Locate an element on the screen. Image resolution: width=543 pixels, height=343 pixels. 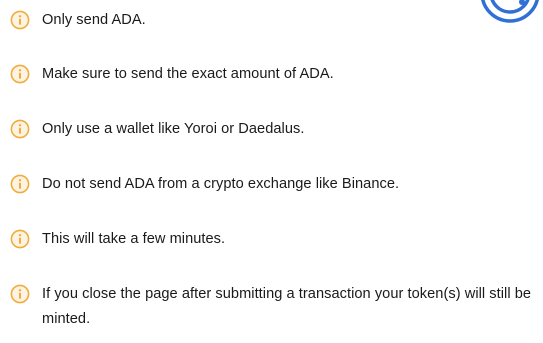
notice-item: This will take a few minutes. is located at coordinates (274, 240).